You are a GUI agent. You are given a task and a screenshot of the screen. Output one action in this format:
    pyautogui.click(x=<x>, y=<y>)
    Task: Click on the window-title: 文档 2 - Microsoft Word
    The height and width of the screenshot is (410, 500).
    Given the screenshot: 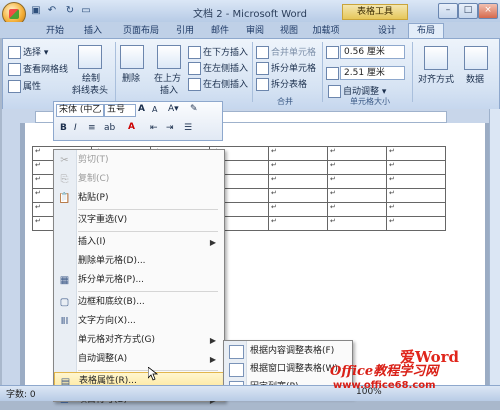 What is the action you would take?
    pyautogui.click(x=250, y=14)
    